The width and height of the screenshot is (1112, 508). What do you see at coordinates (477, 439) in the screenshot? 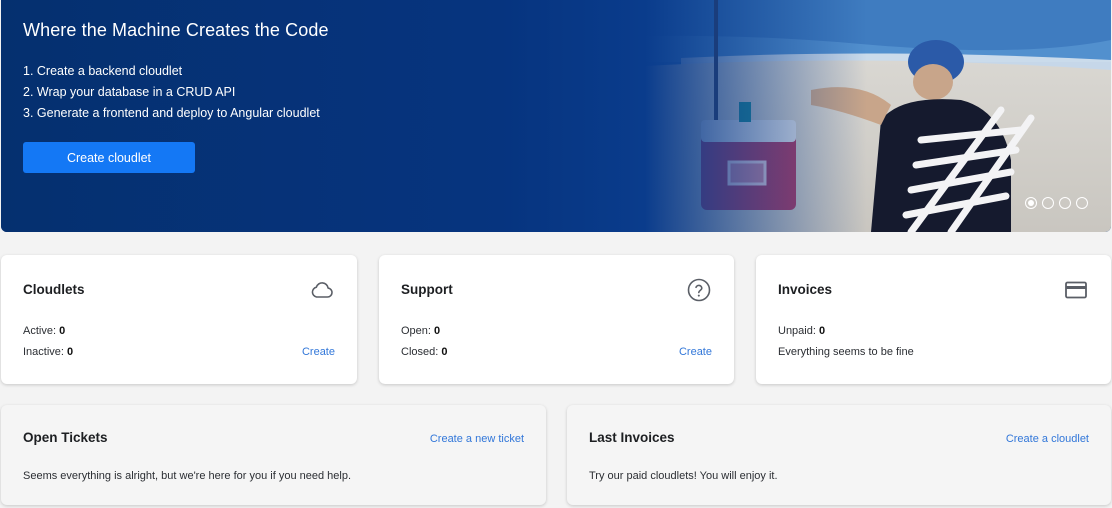
I see `create-new-ticket-link: Create a new ticket` at bounding box center [477, 439].